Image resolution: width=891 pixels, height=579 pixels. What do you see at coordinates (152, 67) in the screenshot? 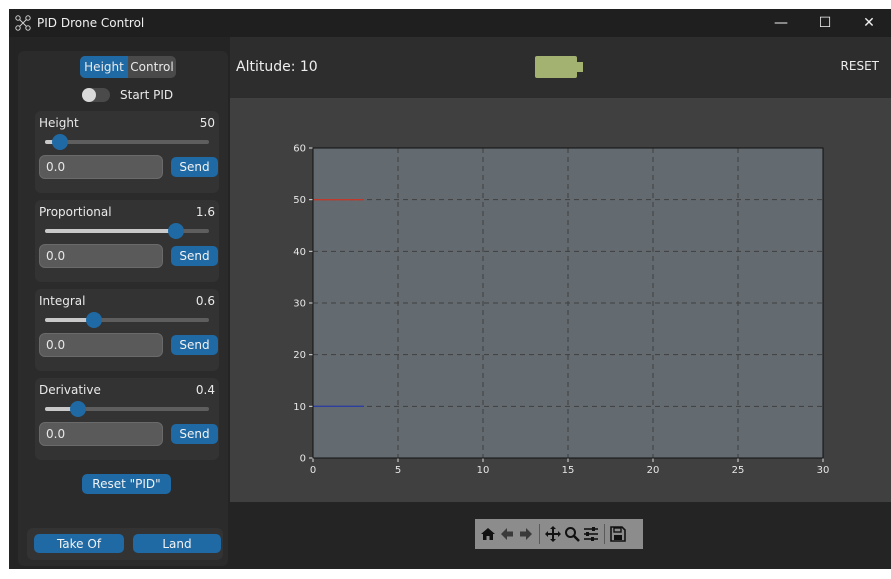
I see `tab-control: Control` at bounding box center [152, 67].